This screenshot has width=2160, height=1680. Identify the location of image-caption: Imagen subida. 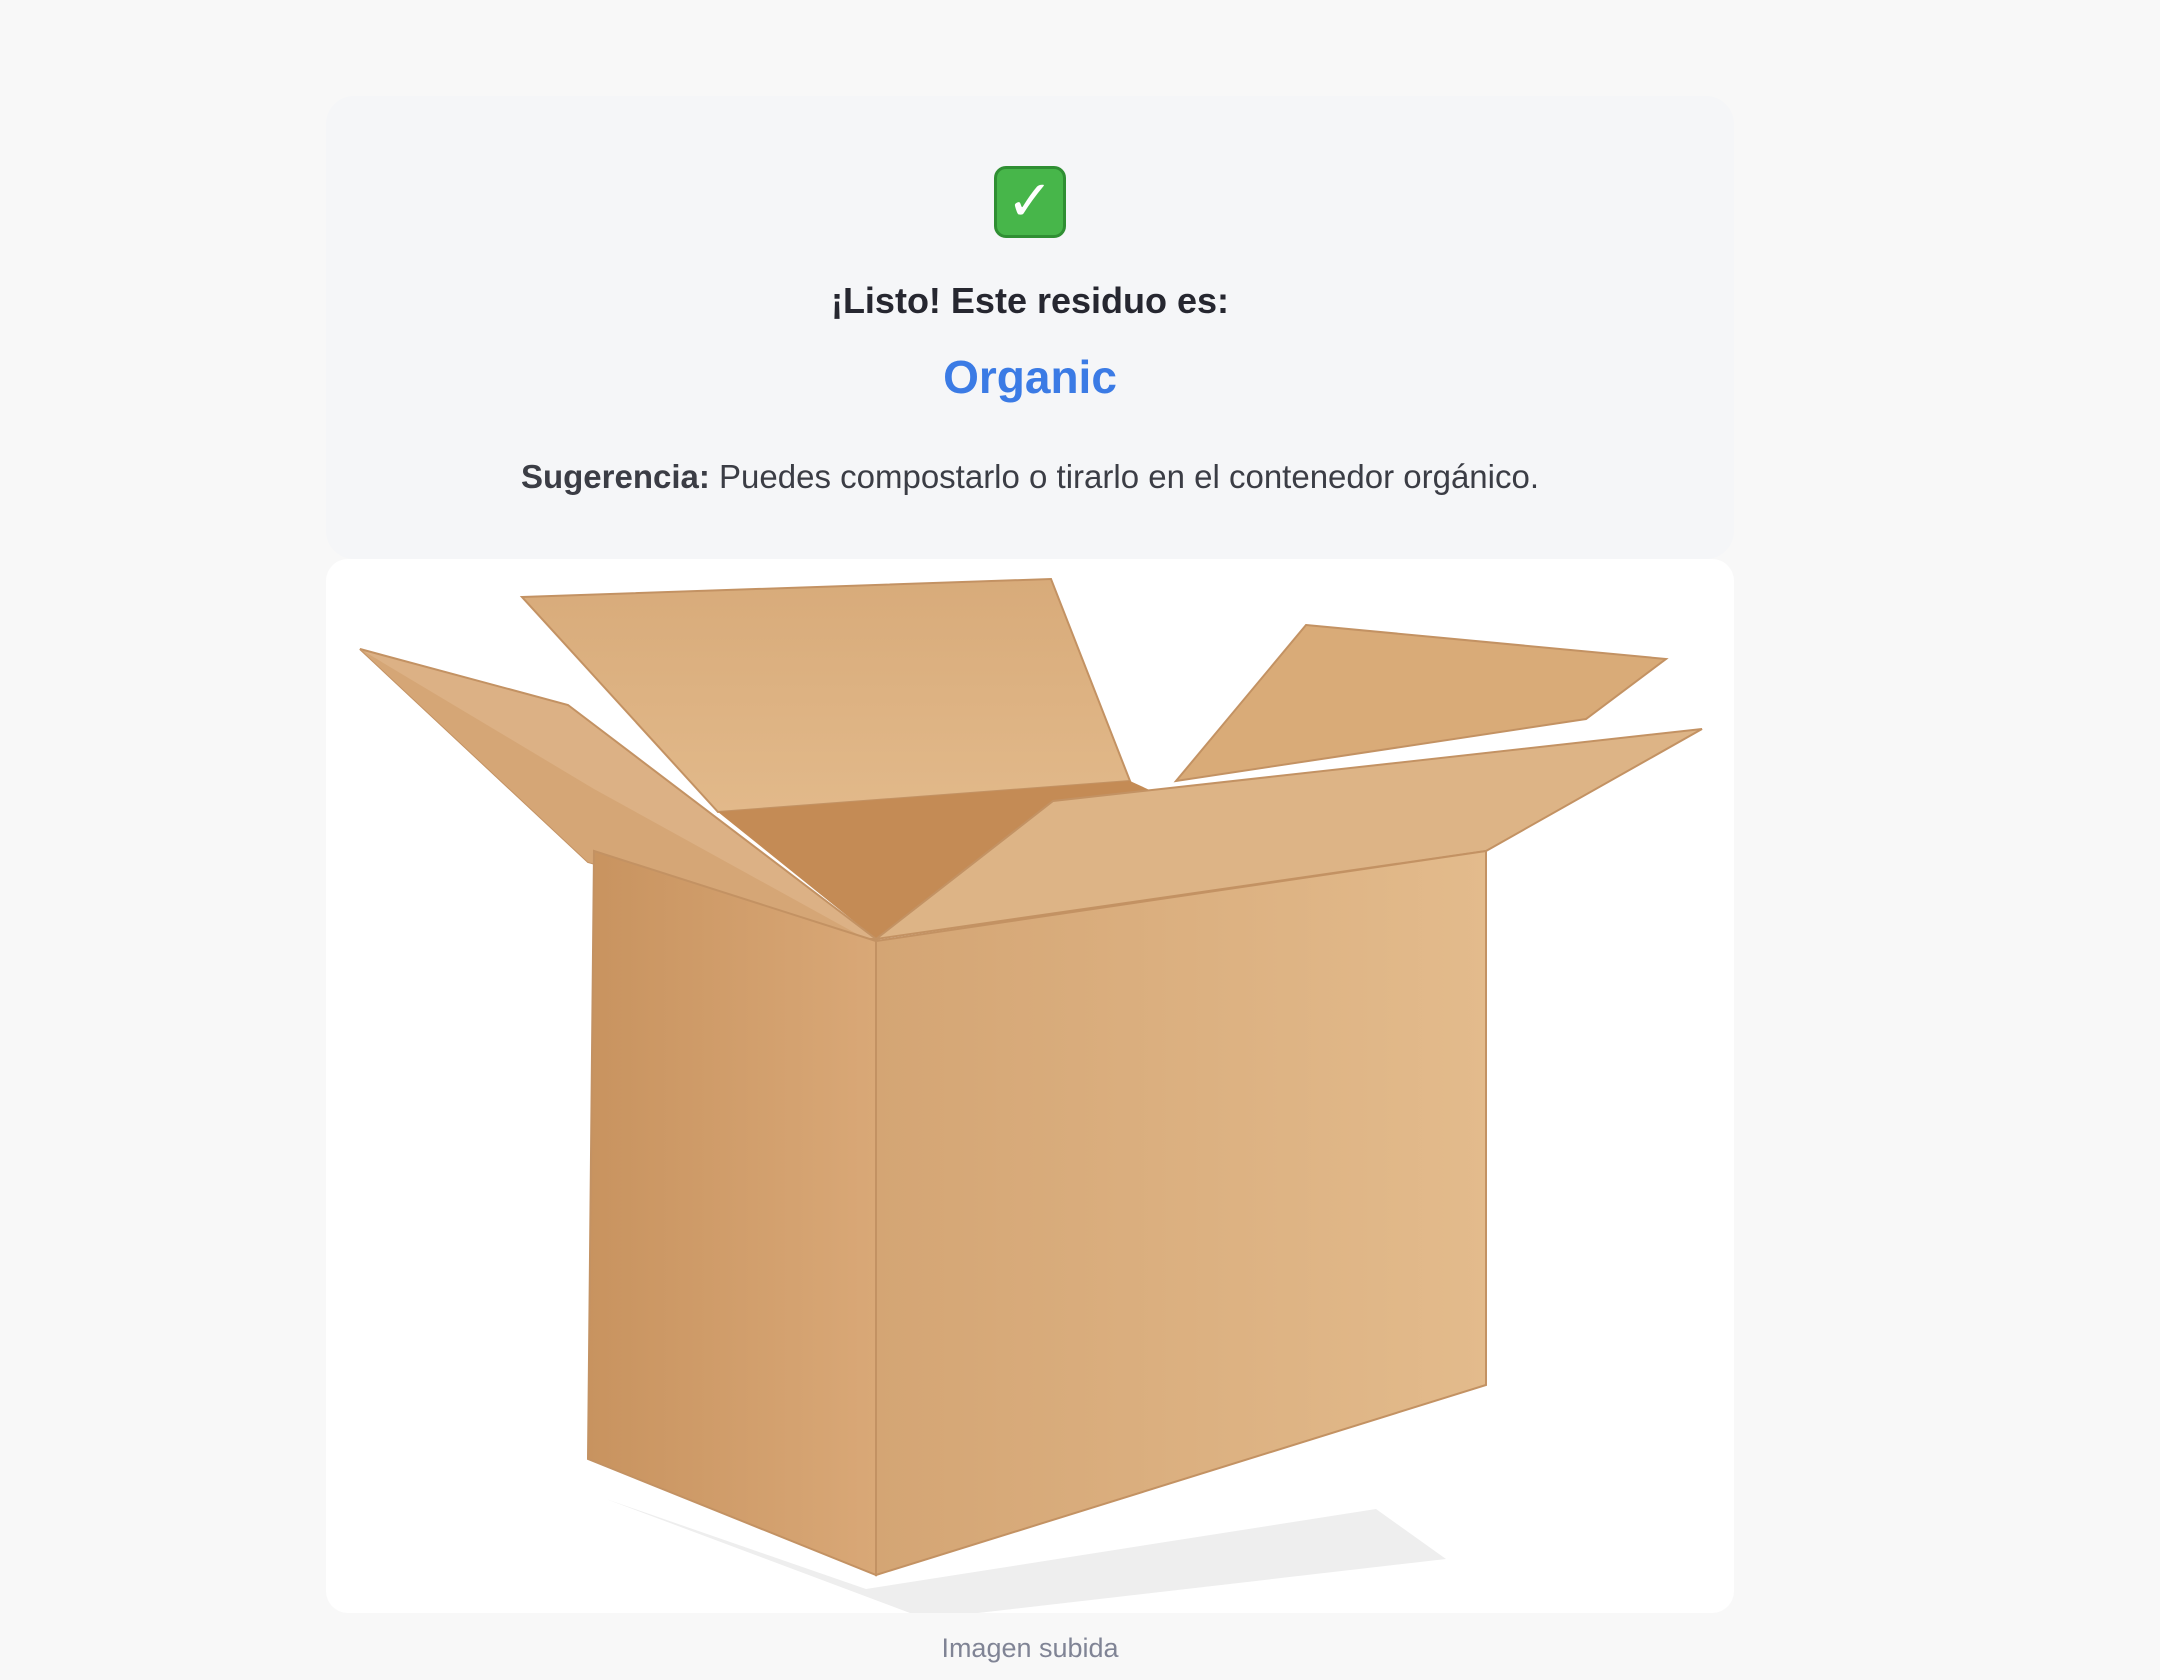
(1030, 1648).